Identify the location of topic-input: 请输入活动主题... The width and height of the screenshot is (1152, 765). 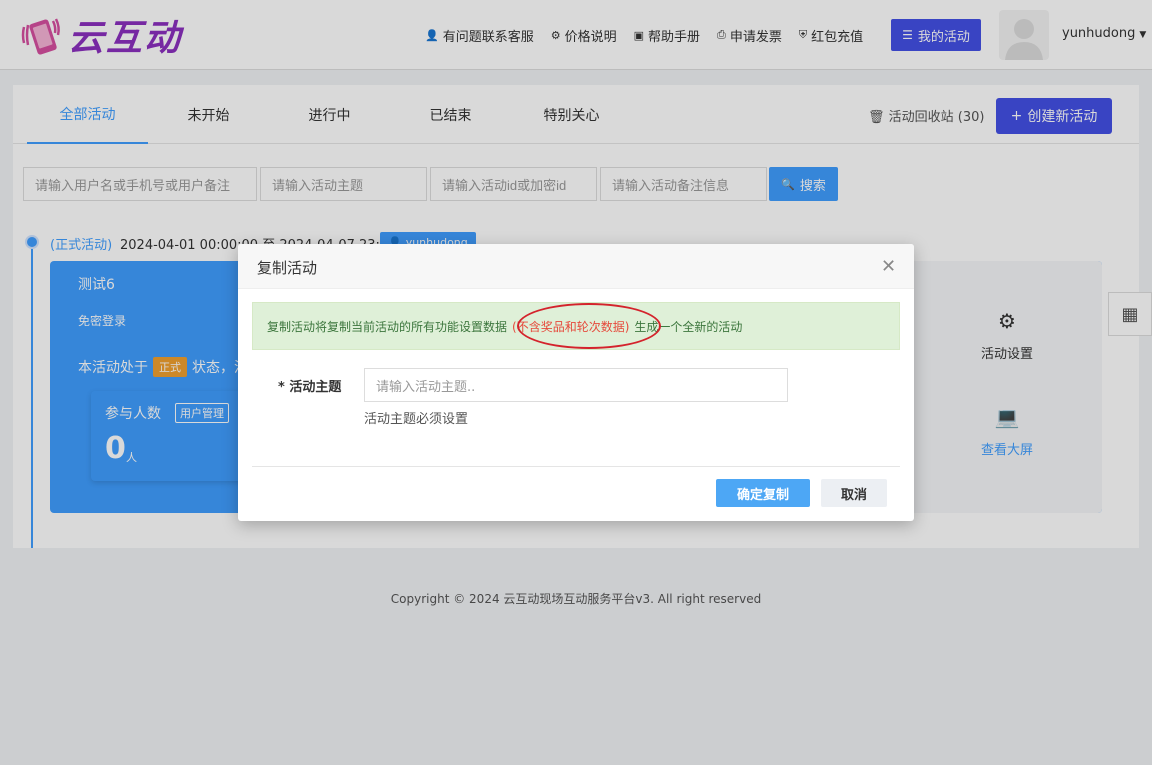
(576, 385).